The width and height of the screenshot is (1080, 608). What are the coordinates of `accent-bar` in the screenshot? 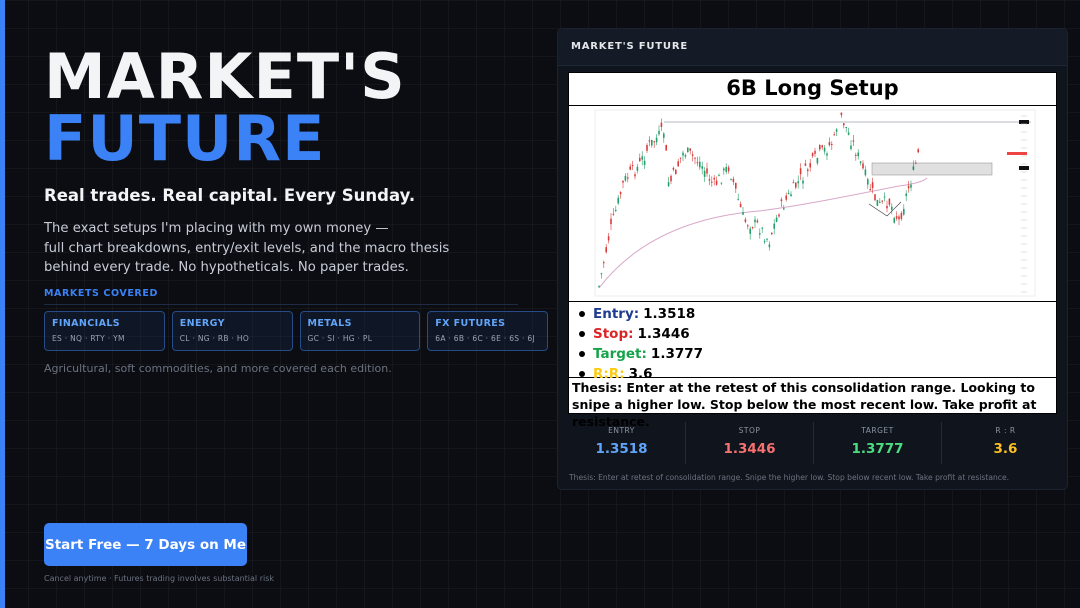 It's located at (2, 304).